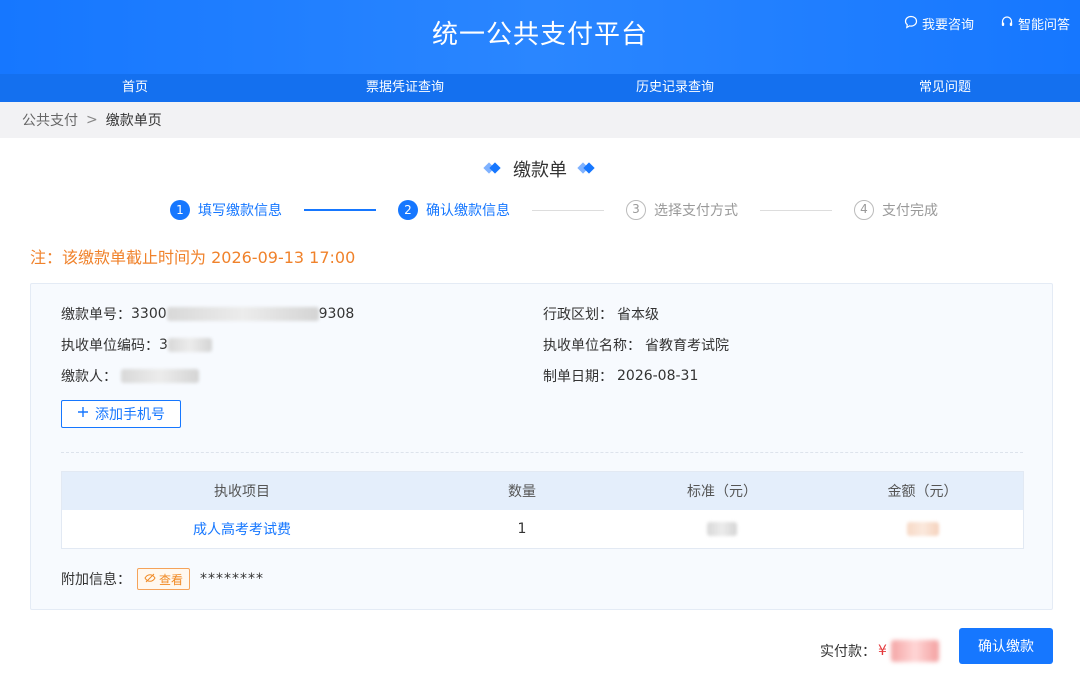  I want to click on region-label: 行政区划：, so click(578, 315).